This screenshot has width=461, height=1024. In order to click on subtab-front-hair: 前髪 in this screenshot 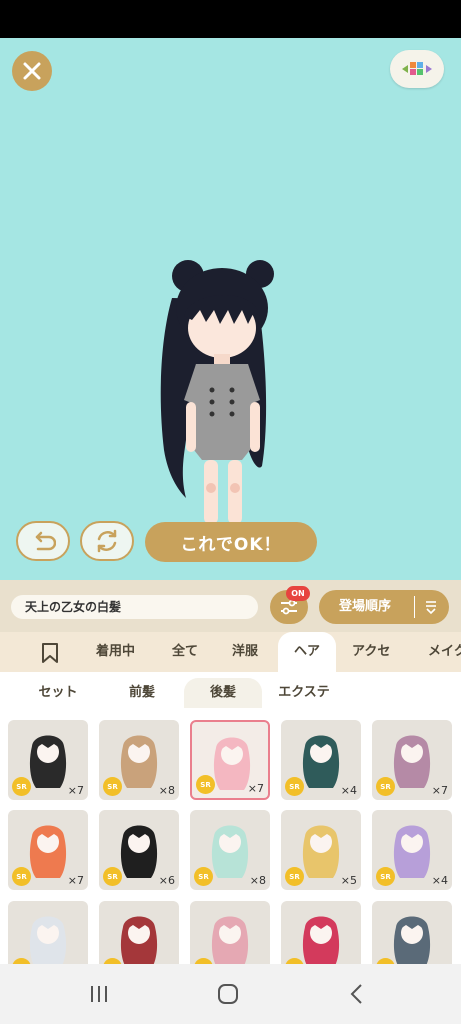, I will do `click(142, 693)`.